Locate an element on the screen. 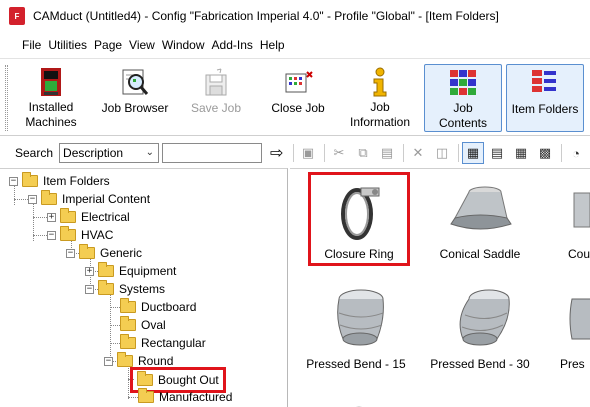 This screenshot has width=590, height=407. menu-help: Help is located at coordinates (272, 45).